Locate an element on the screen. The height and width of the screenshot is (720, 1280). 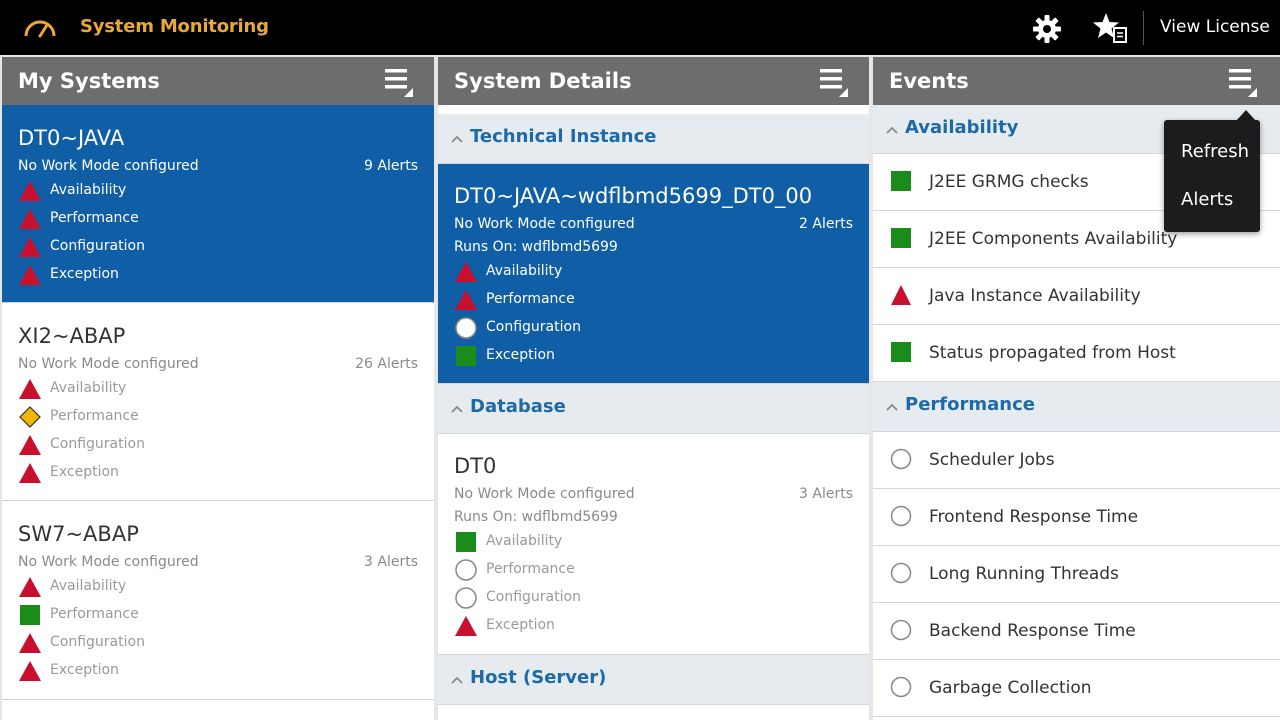
event-row: Garbage Collection is located at coordinates (1076, 688).